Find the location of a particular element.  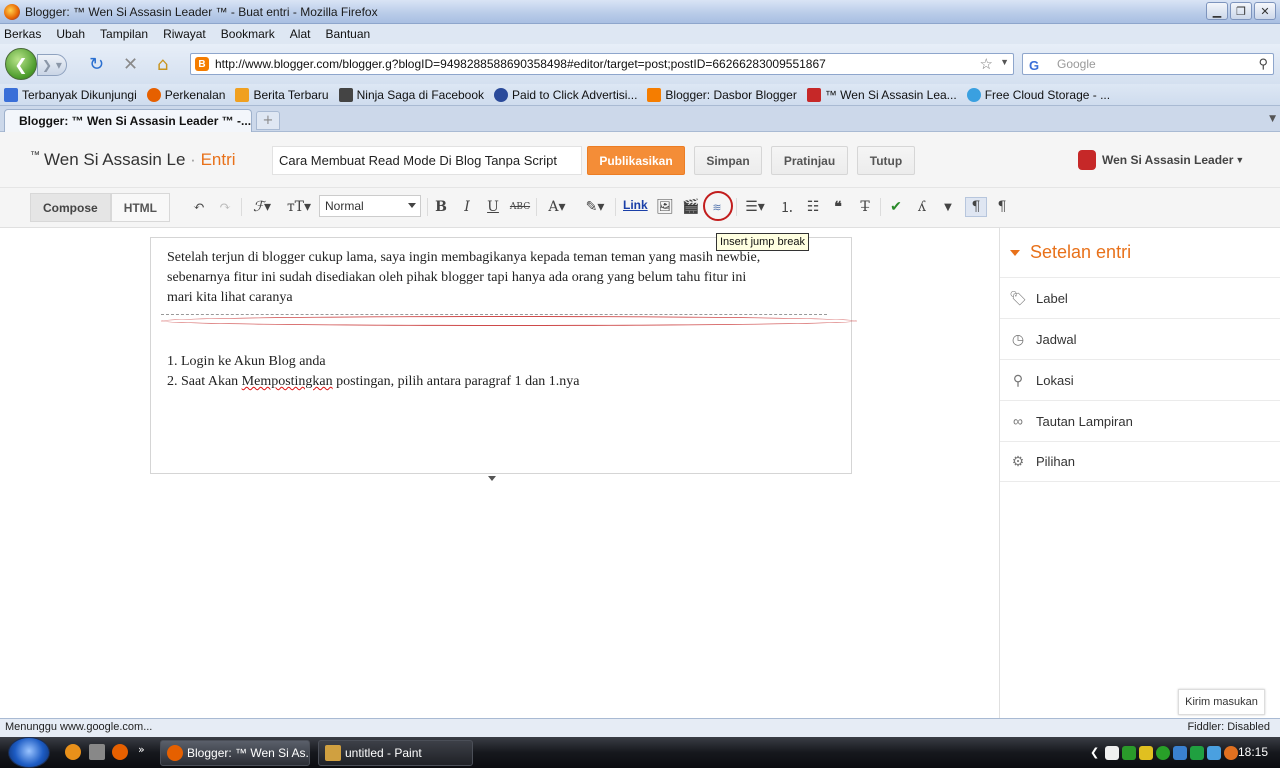

reload-icon: ↻ is located at coordinates (96, 64).